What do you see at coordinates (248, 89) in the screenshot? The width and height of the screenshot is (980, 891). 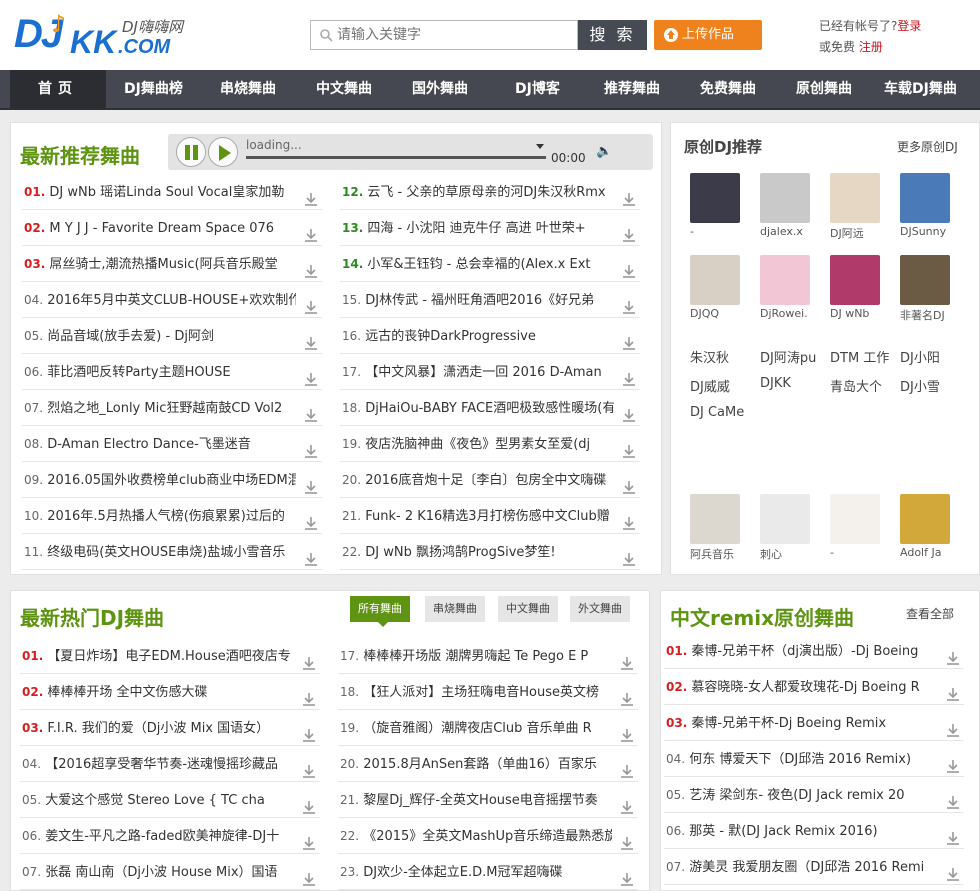 I see `nav-medley: 串烧舞曲` at bounding box center [248, 89].